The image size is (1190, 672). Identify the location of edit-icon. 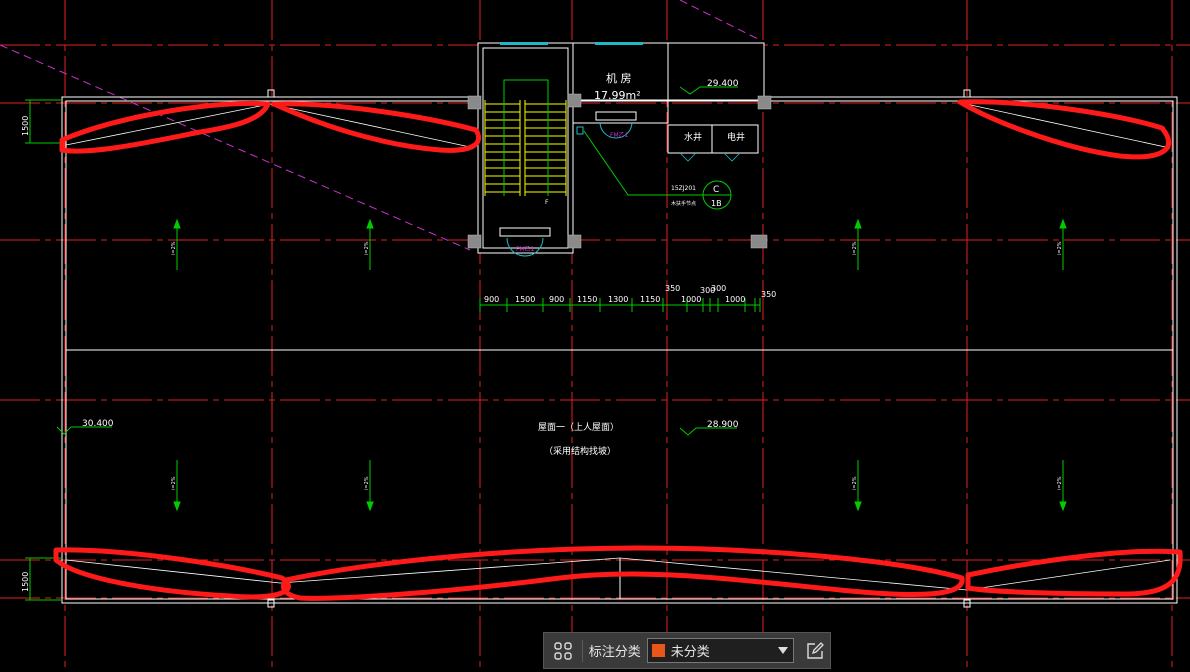
(815, 651).